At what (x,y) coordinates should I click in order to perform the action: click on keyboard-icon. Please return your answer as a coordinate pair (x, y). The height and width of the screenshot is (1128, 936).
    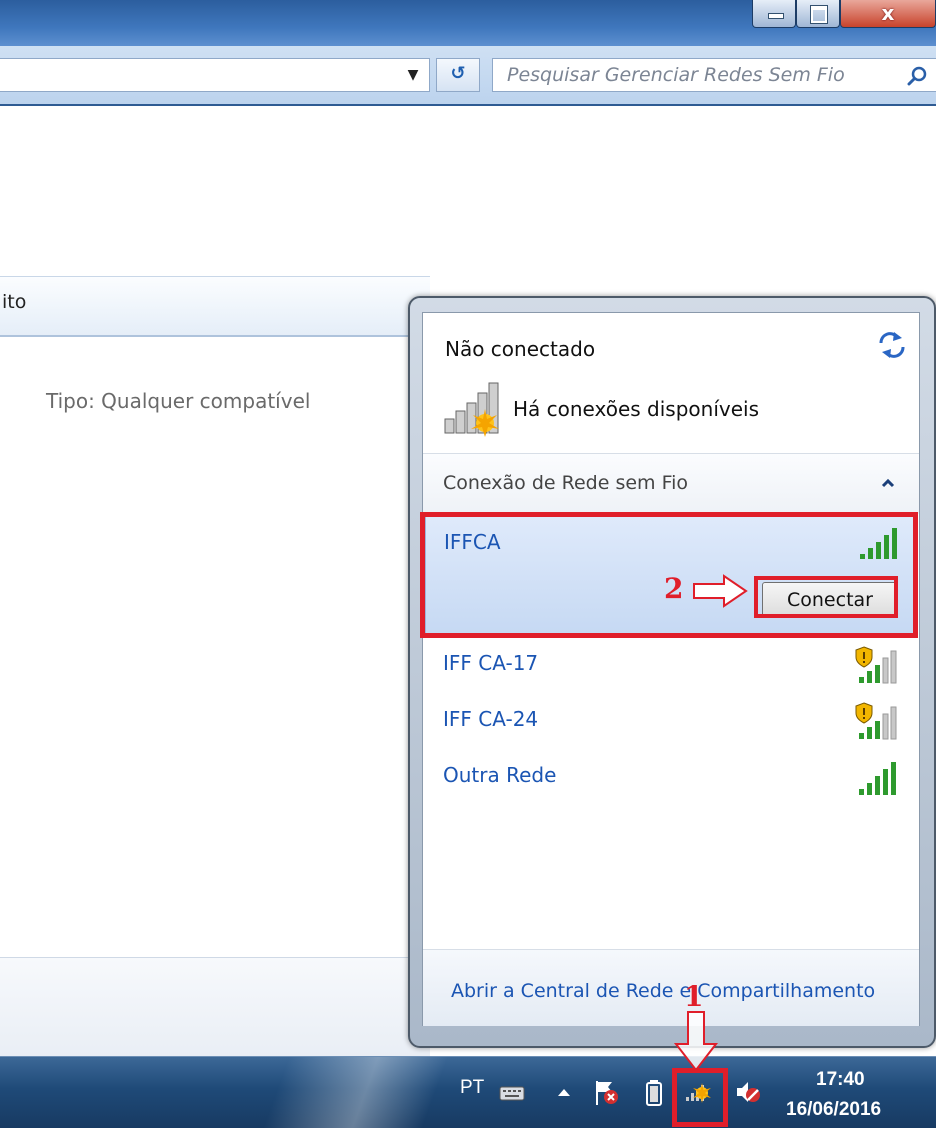
    Looking at the image, I should click on (512, 1092).